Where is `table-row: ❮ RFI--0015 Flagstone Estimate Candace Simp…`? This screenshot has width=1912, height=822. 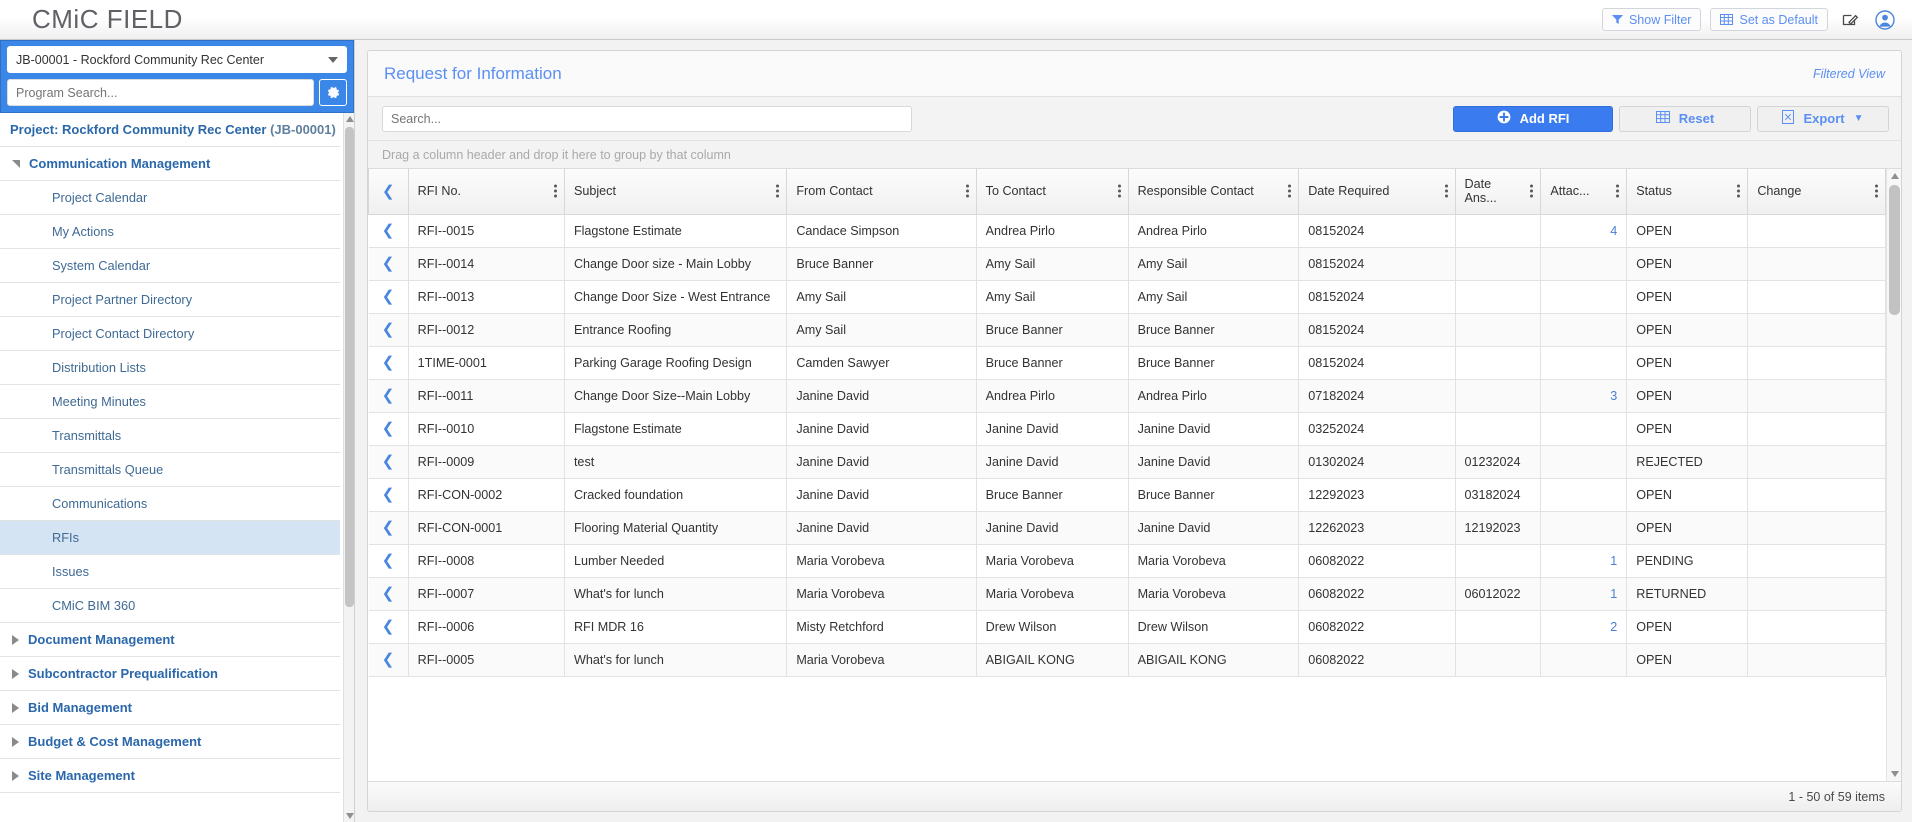 table-row: ❮ RFI--0015 Flagstone Estimate Candace Simp… is located at coordinates (1127, 230).